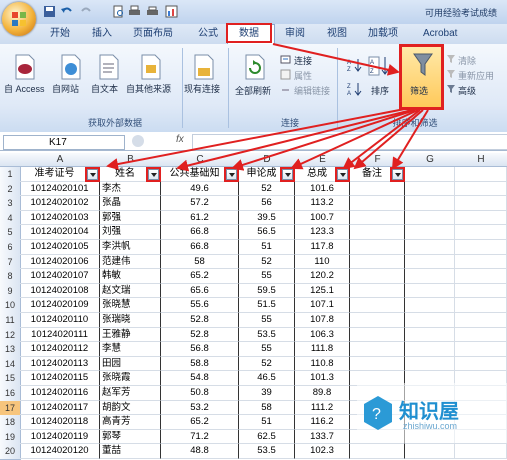 This screenshot has width=507, height=460. I want to click on watermark-logo-icon: ?, so click(378, 413).